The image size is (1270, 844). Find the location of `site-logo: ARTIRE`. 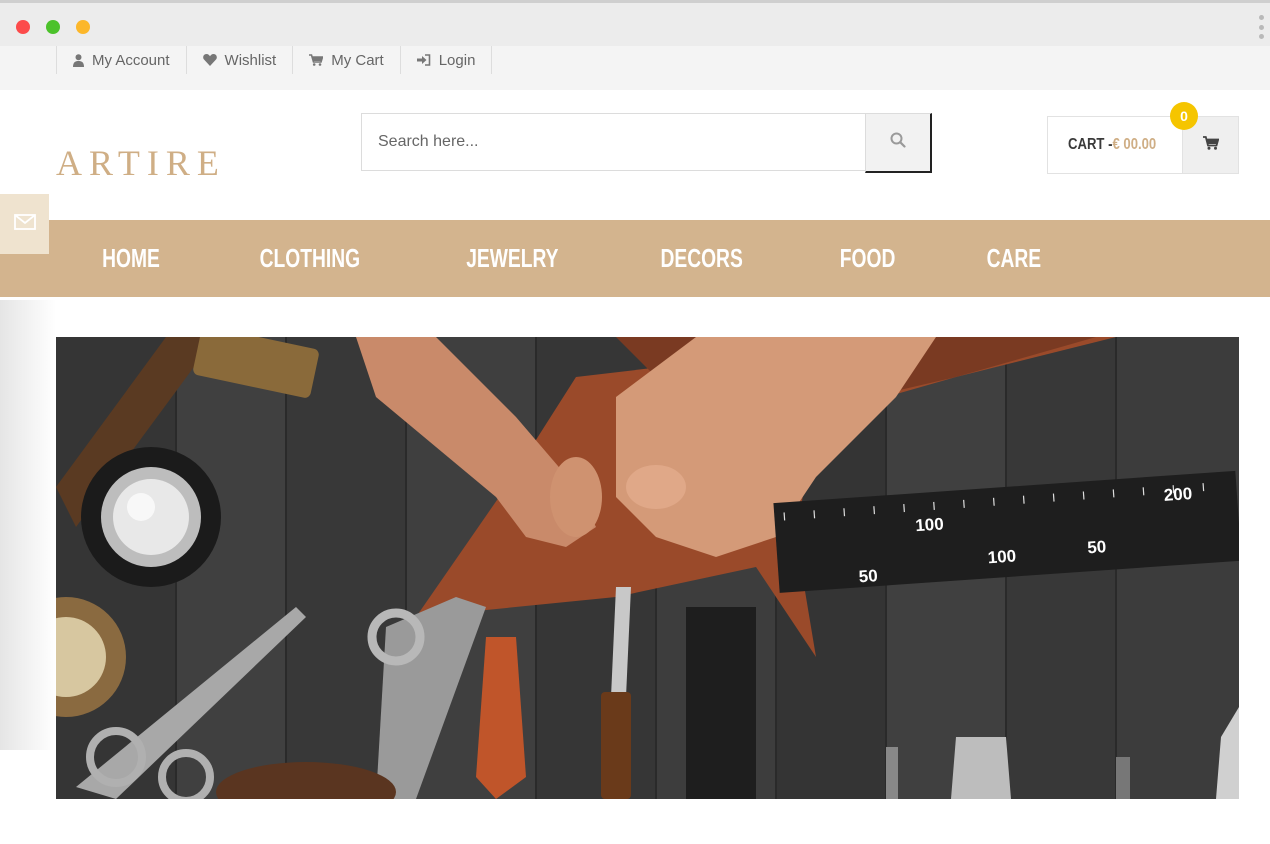

site-logo: ARTIRE is located at coordinates (141, 163).